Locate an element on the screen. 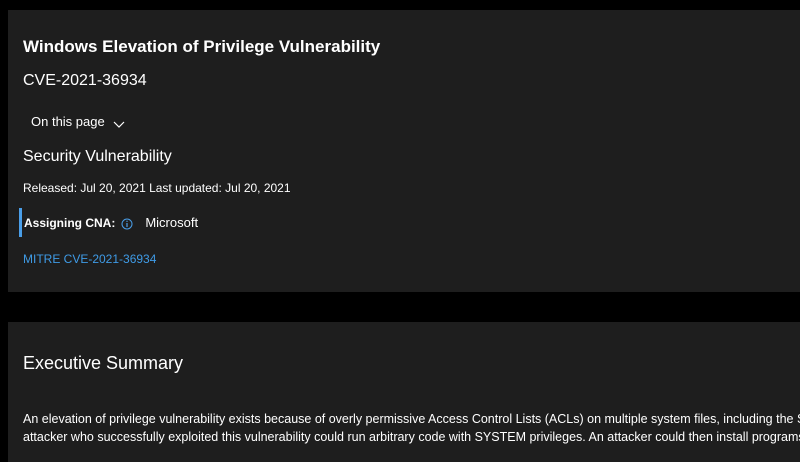 The width and height of the screenshot is (800, 462). mitre-cve-link: MITRE CVE-2021-36934 is located at coordinates (89, 259).